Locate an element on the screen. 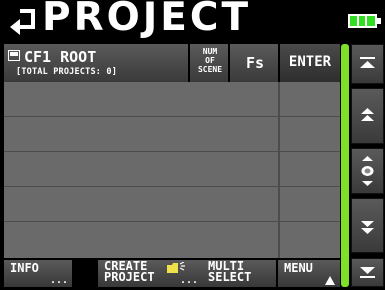 The image size is (385, 290). num-of-scene-label: NUM OF SCENE is located at coordinates (210, 60).